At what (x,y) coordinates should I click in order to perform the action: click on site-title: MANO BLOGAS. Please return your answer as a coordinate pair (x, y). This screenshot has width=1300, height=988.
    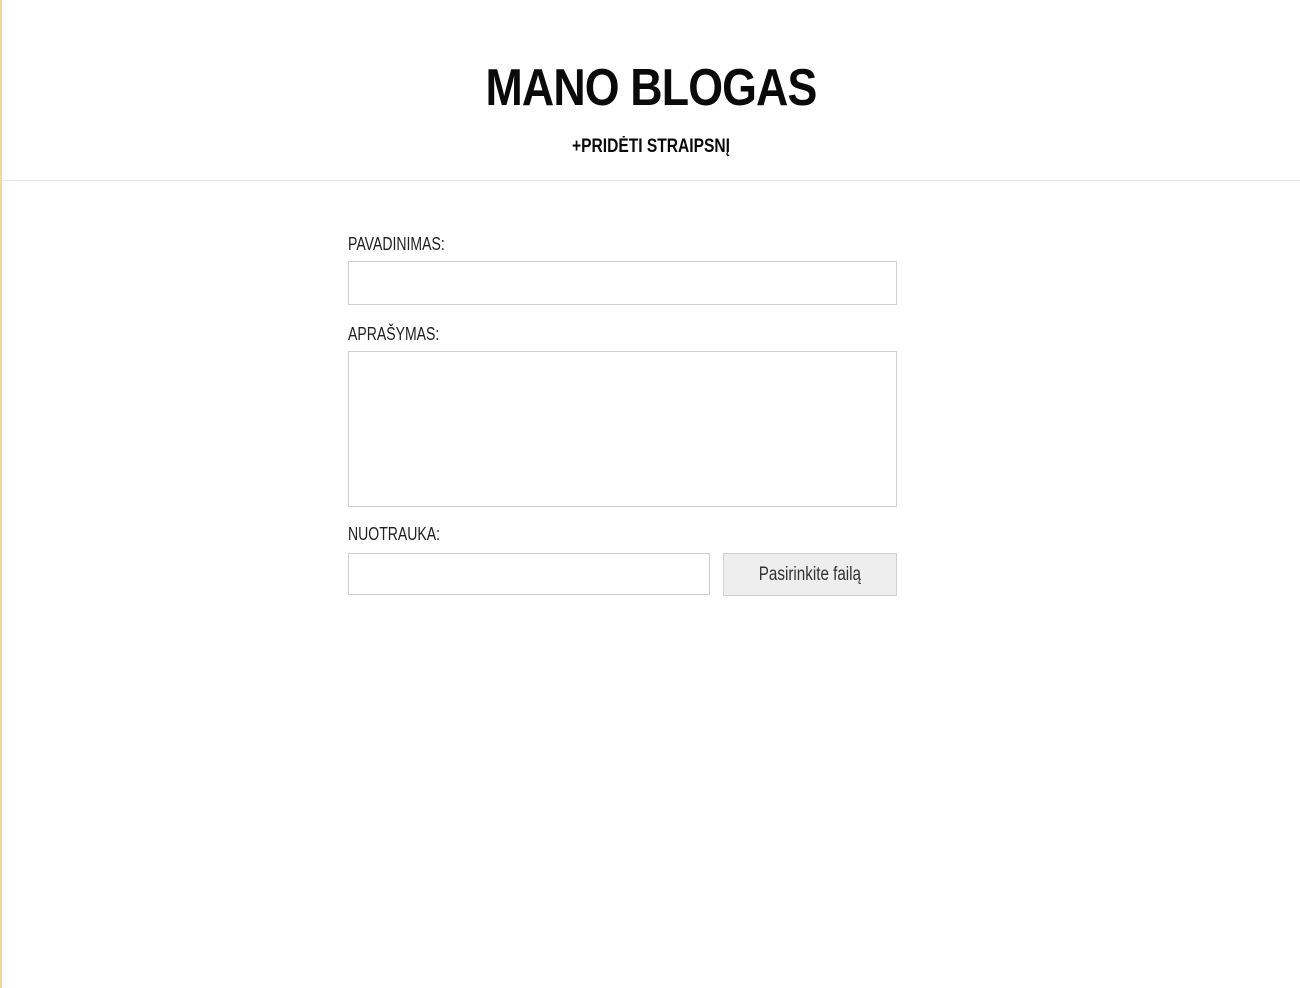
    Looking at the image, I should click on (651, 88).